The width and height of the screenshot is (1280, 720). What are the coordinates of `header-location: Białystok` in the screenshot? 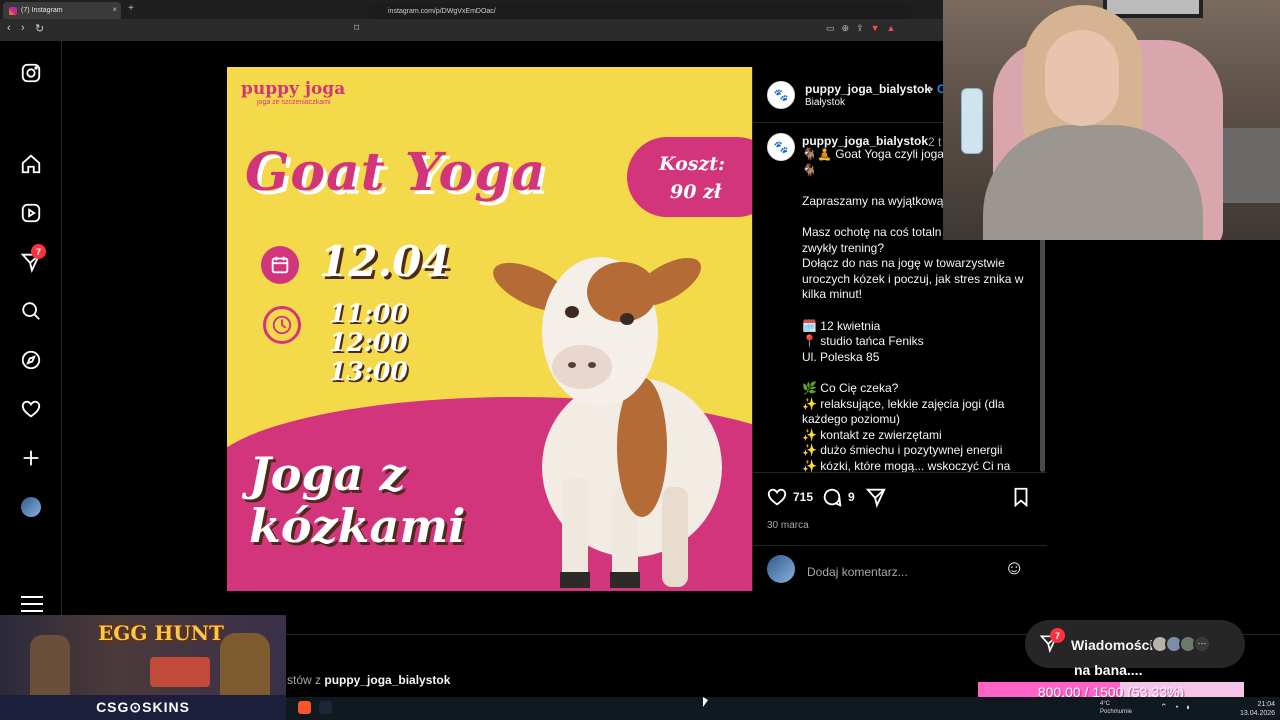 It's located at (825, 102).